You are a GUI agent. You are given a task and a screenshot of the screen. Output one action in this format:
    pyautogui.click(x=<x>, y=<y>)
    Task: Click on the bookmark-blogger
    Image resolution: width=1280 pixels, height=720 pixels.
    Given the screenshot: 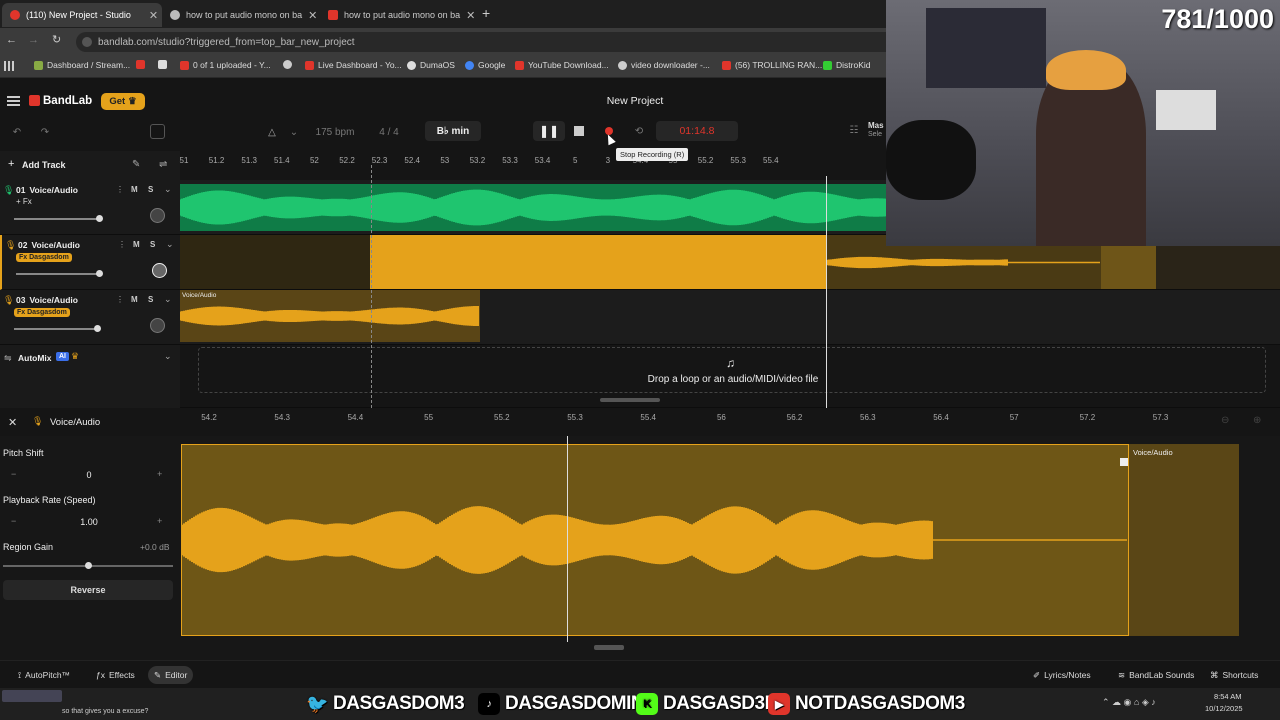 What is the action you would take?
    pyautogui.click(x=162, y=64)
    